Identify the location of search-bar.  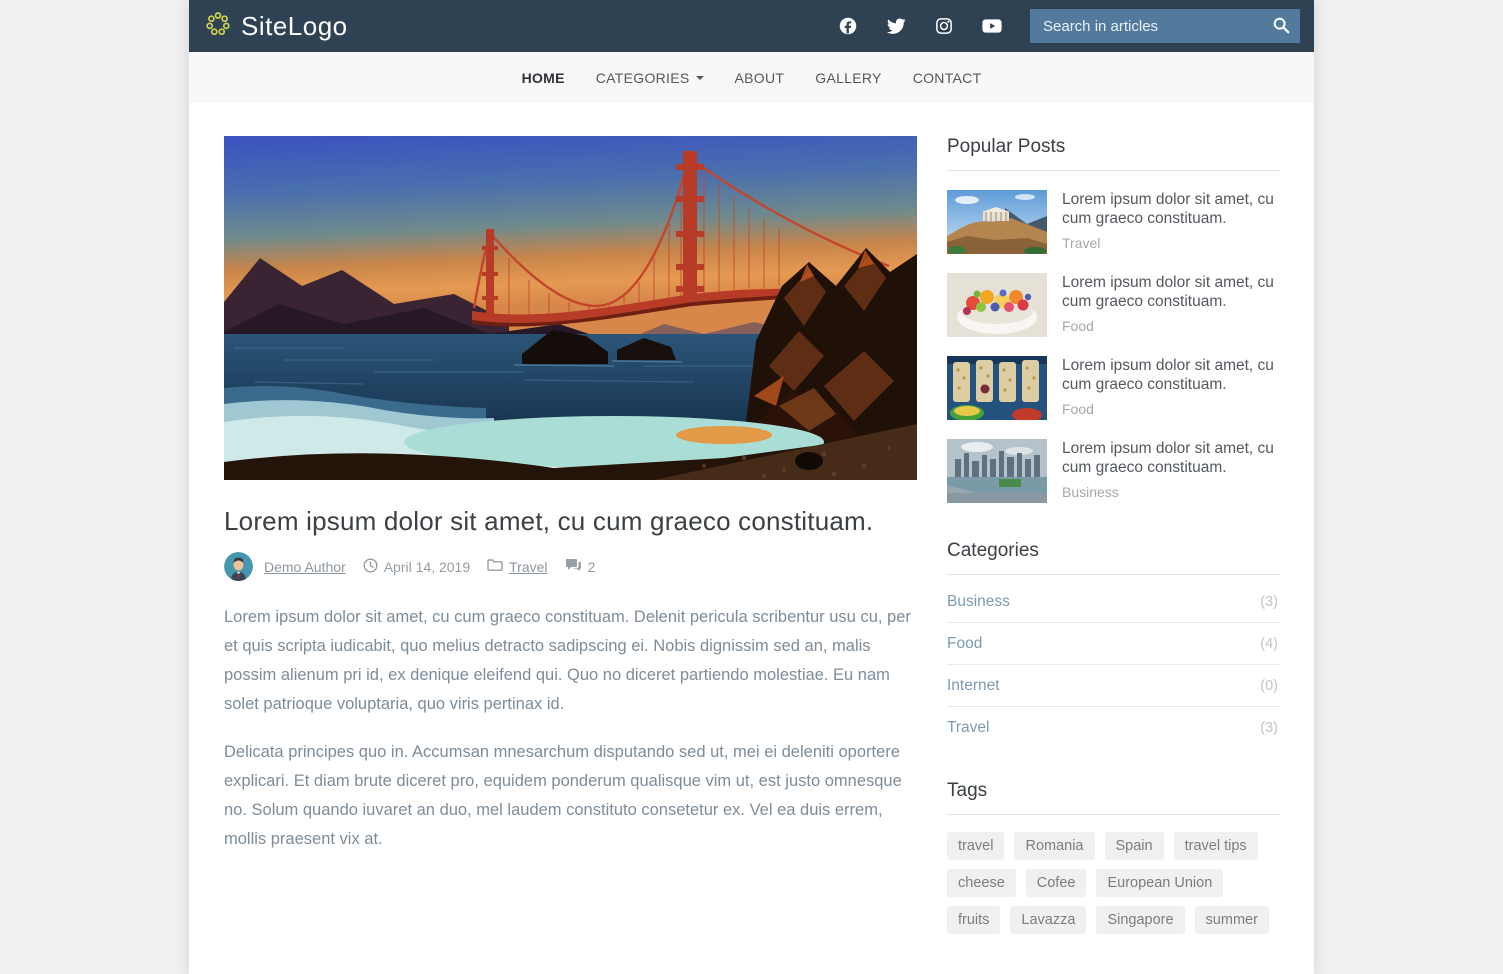
(1165, 26).